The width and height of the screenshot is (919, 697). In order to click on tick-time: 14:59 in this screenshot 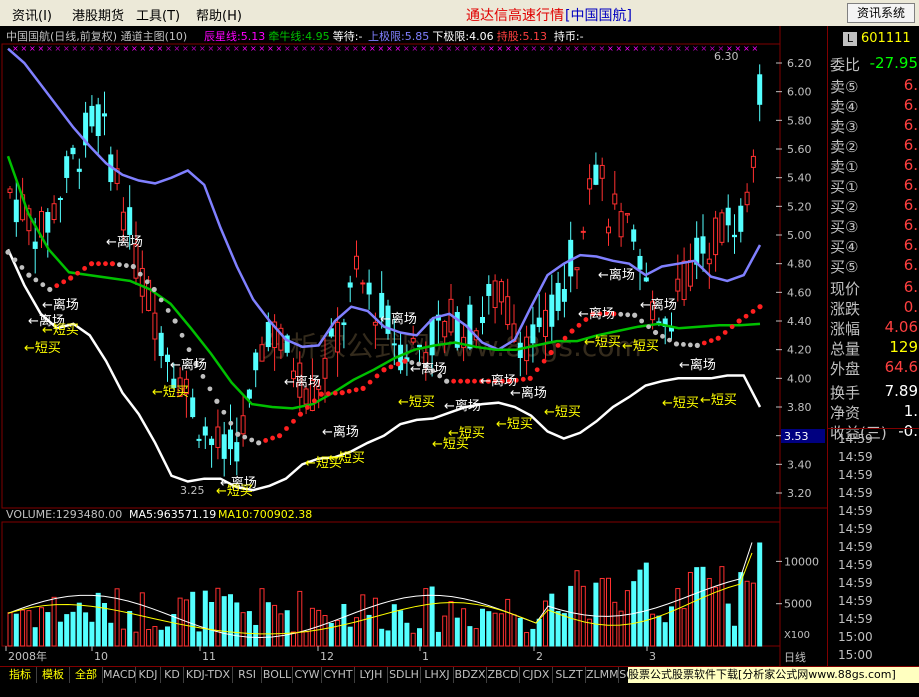, I will do `click(855, 601)`.